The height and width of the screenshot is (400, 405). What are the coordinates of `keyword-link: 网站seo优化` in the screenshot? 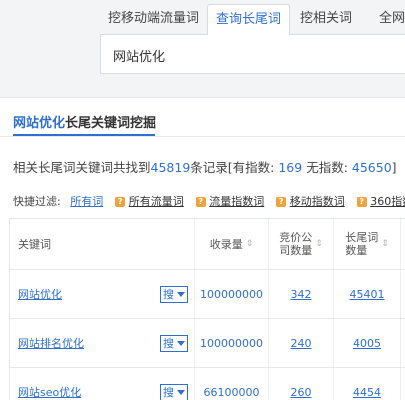 It's located at (49, 392).